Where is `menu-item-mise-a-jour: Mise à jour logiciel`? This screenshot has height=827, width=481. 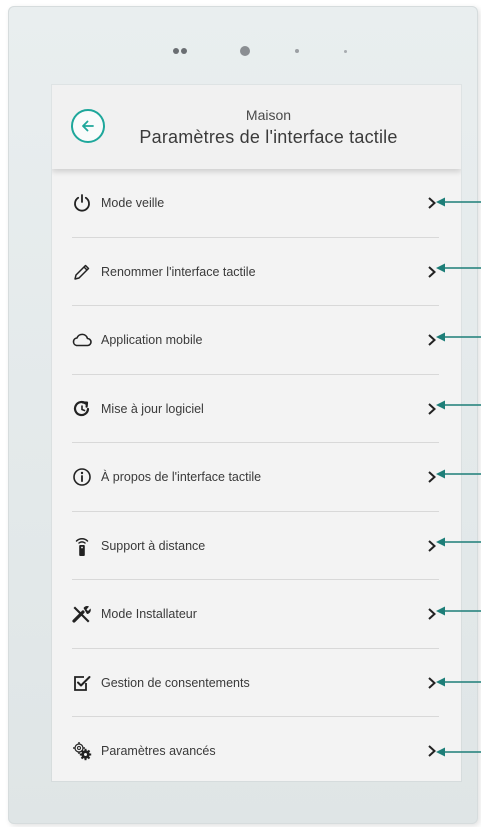 menu-item-mise-a-jour: Mise à jour logiciel is located at coordinates (256, 409).